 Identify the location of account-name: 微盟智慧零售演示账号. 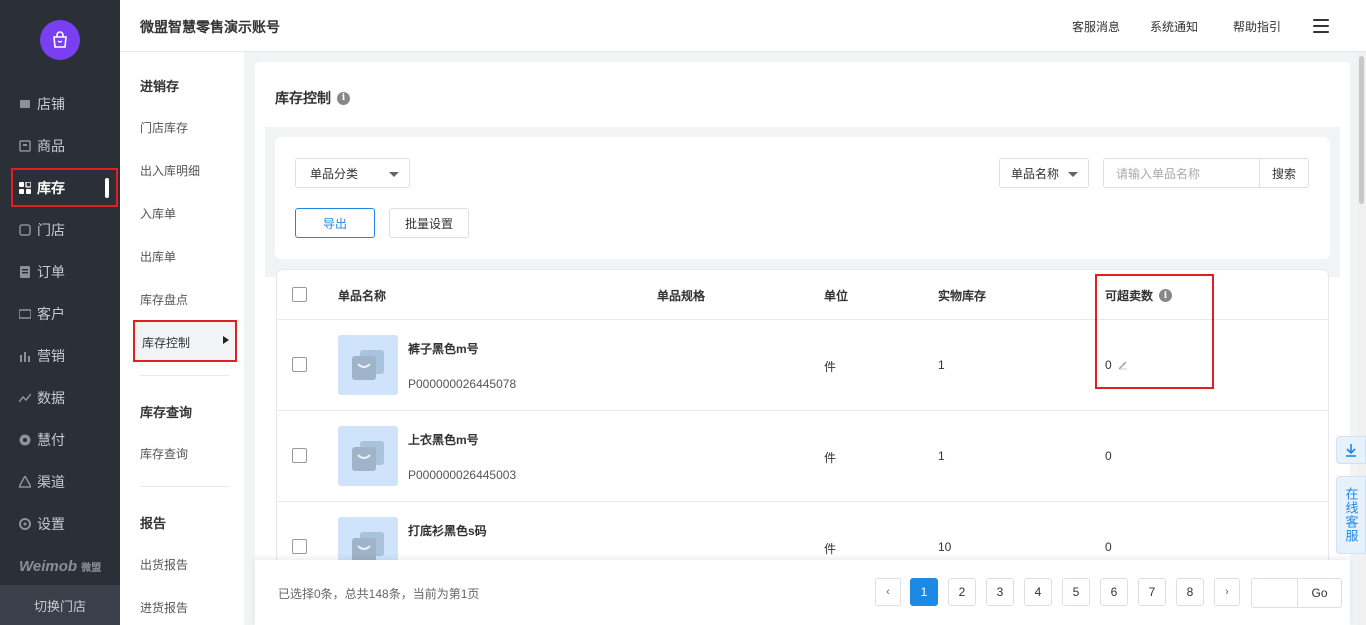
(210, 27).